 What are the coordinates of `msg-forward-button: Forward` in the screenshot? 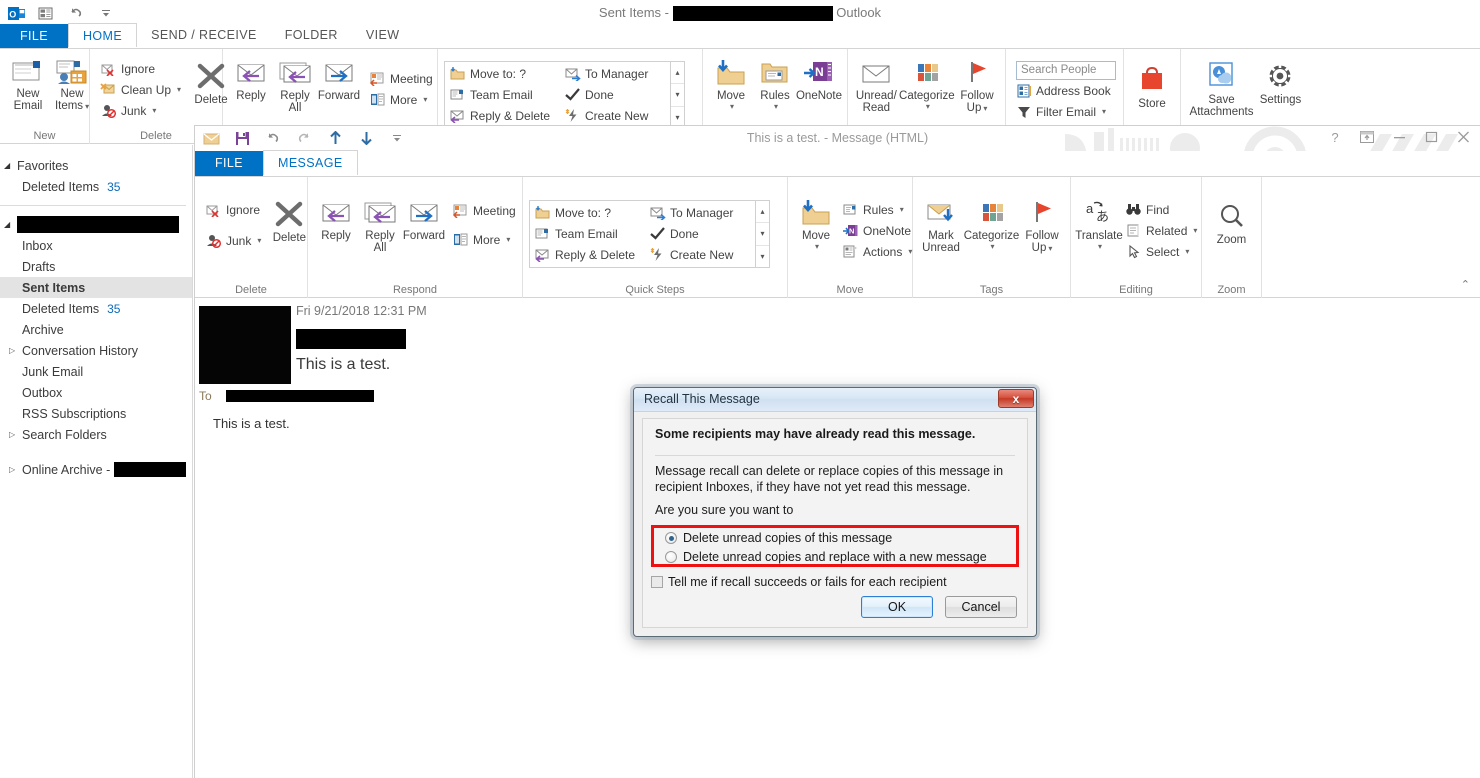 It's located at (424, 220).